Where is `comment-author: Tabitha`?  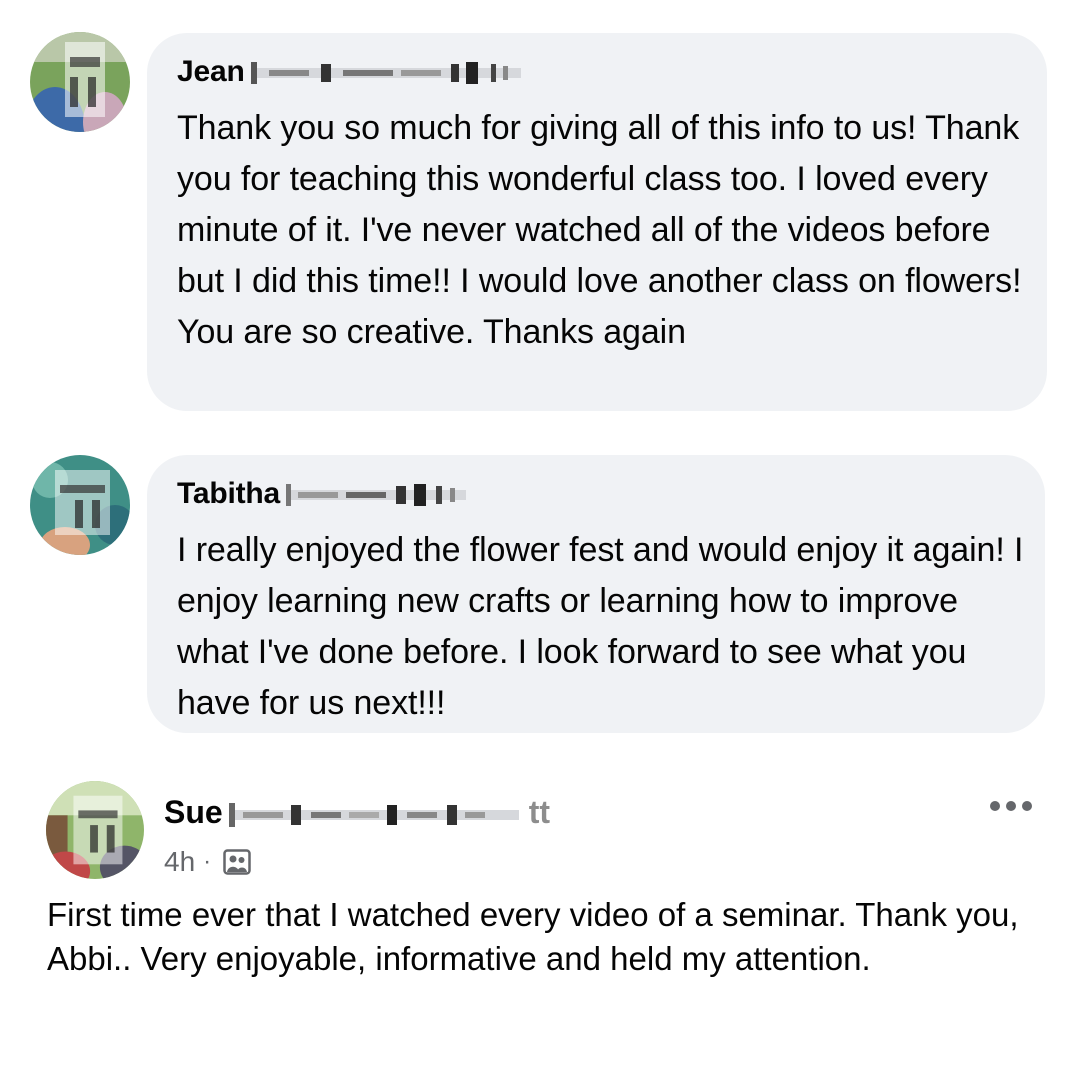 comment-author: Tabitha is located at coordinates (326, 494).